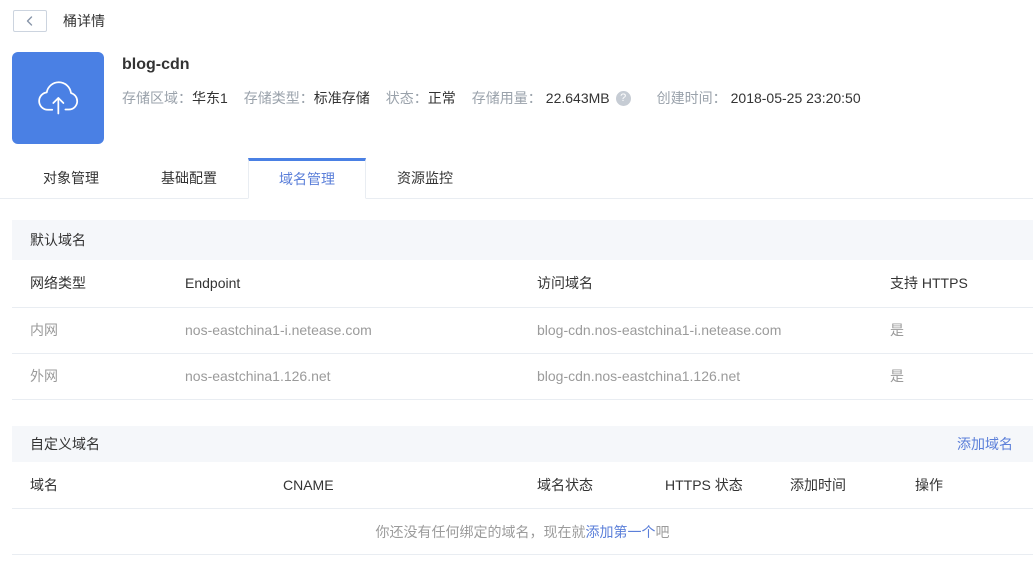  What do you see at coordinates (307, 178) in the screenshot?
I see `tab-domain-management: 域名管理` at bounding box center [307, 178].